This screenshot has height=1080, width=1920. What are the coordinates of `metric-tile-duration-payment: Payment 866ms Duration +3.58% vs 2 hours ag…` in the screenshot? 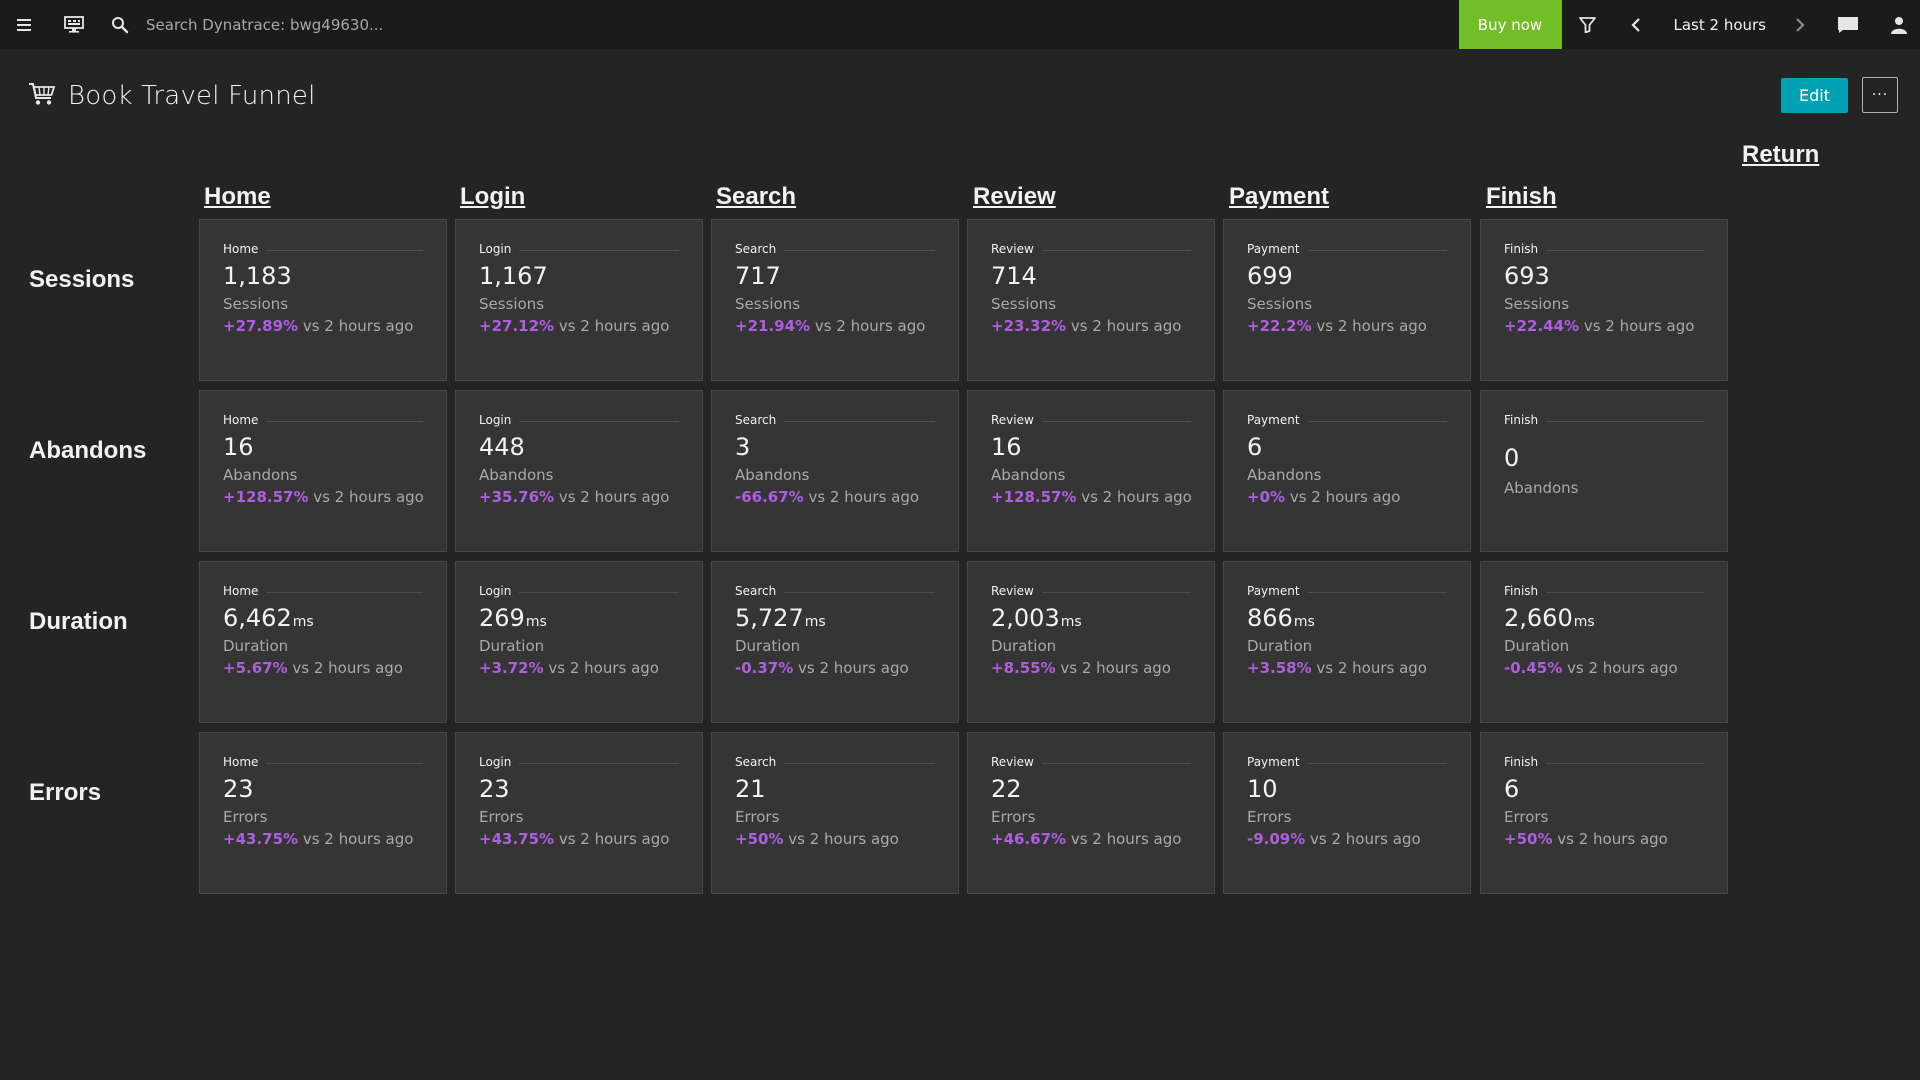 It's located at (1347, 642).